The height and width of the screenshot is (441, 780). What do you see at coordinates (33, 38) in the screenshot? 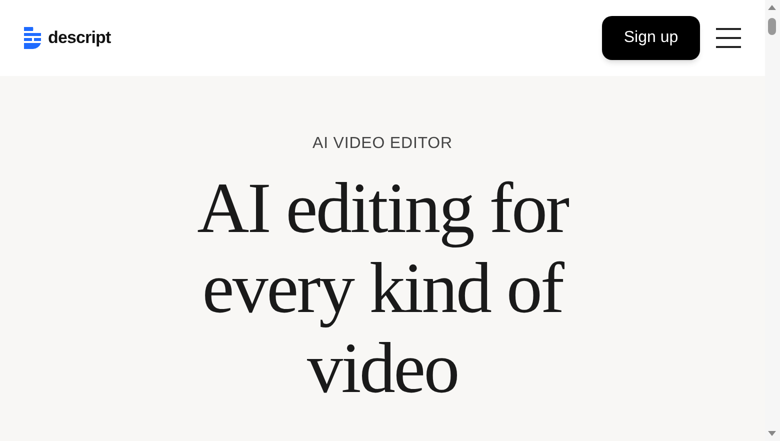
I see `logo-icon` at bounding box center [33, 38].